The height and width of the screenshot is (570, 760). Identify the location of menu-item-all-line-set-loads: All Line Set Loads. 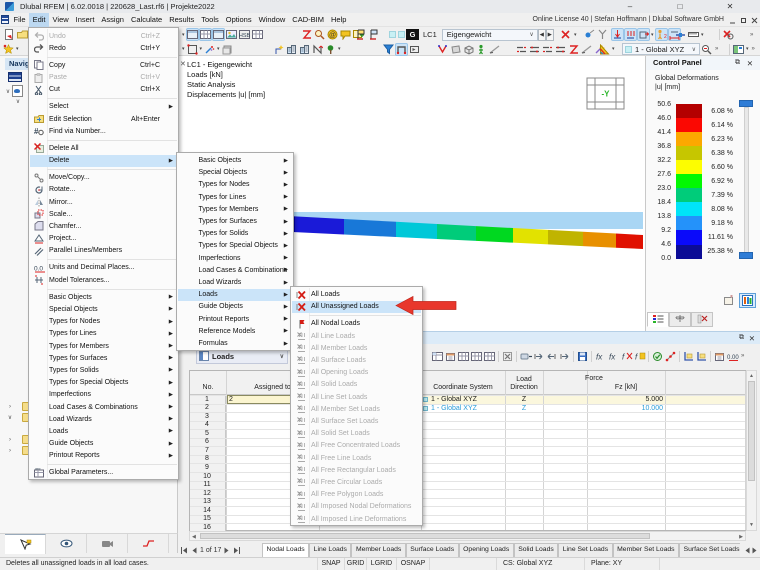
(356, 397).